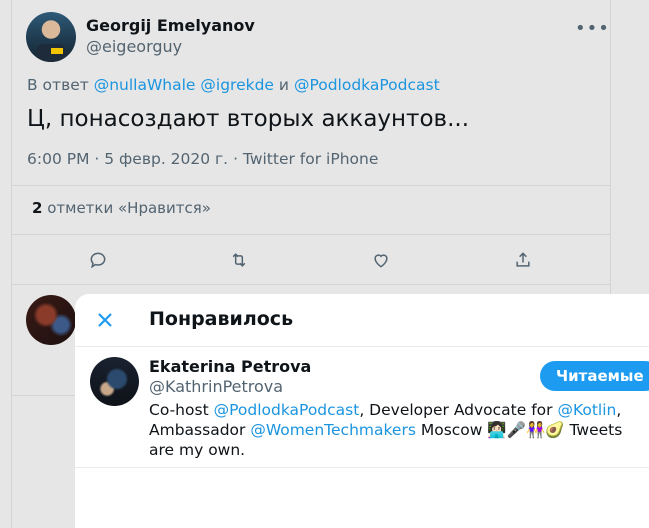 The image size is (649, 528). I want to click on tweet-actions, so click(311, 260).